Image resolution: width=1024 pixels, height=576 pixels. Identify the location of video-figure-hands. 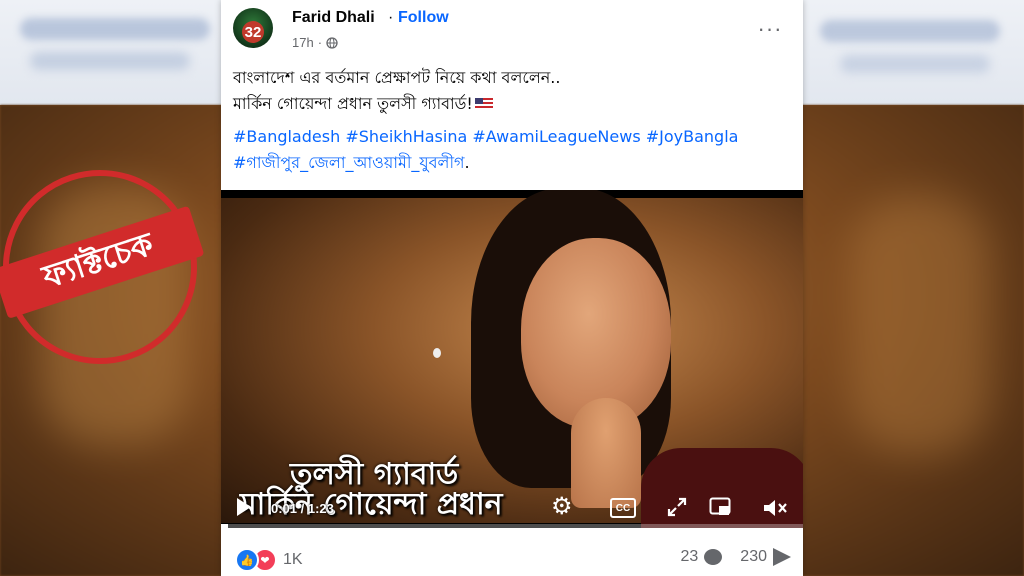
(606, 453).